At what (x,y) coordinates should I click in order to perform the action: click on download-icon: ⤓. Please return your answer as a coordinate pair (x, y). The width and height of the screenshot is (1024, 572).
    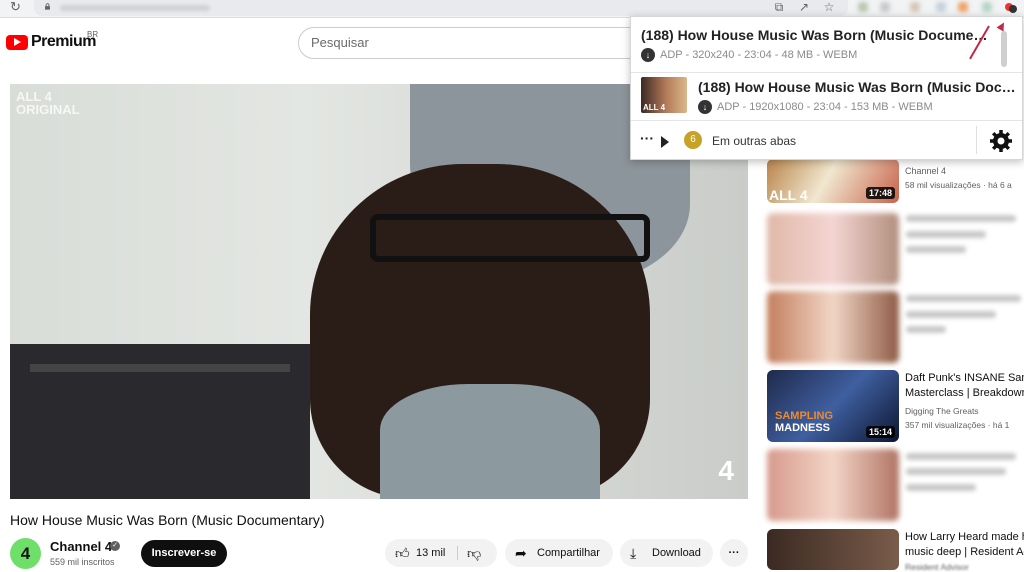
    Looking at the image, I should click on (633, 553).